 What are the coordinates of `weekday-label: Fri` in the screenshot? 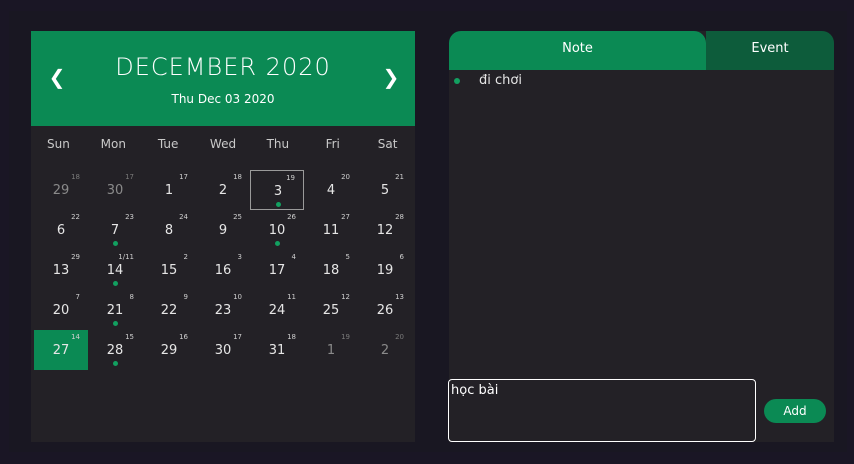 It's located at (332, 144).